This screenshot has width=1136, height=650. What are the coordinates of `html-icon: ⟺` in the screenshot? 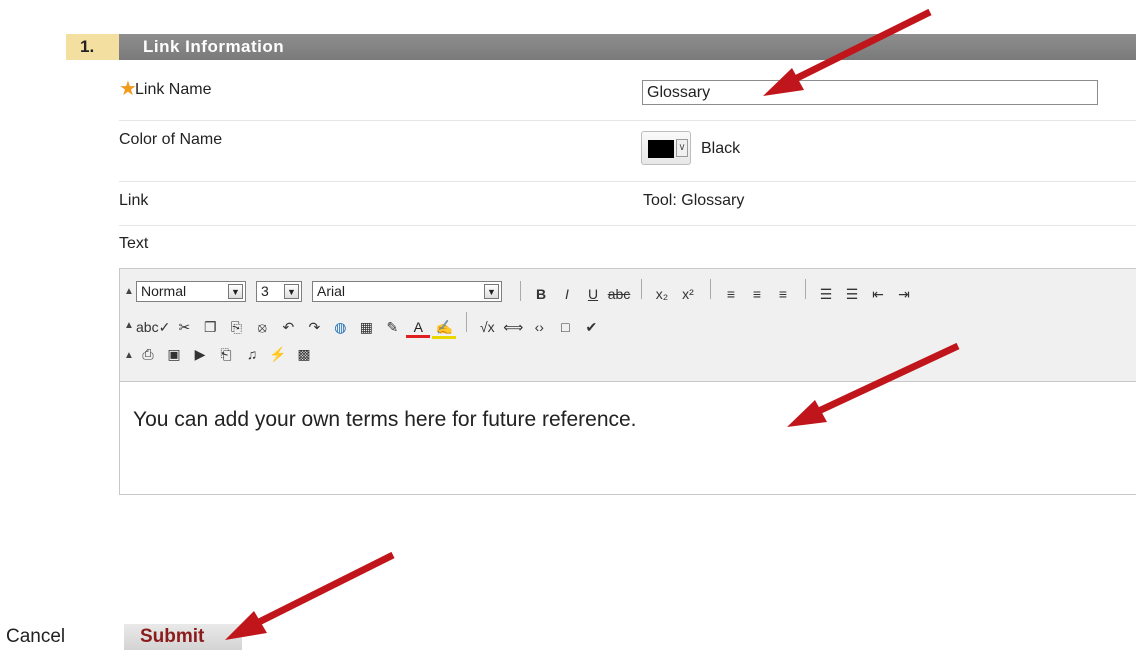 It's located at (513, 327).